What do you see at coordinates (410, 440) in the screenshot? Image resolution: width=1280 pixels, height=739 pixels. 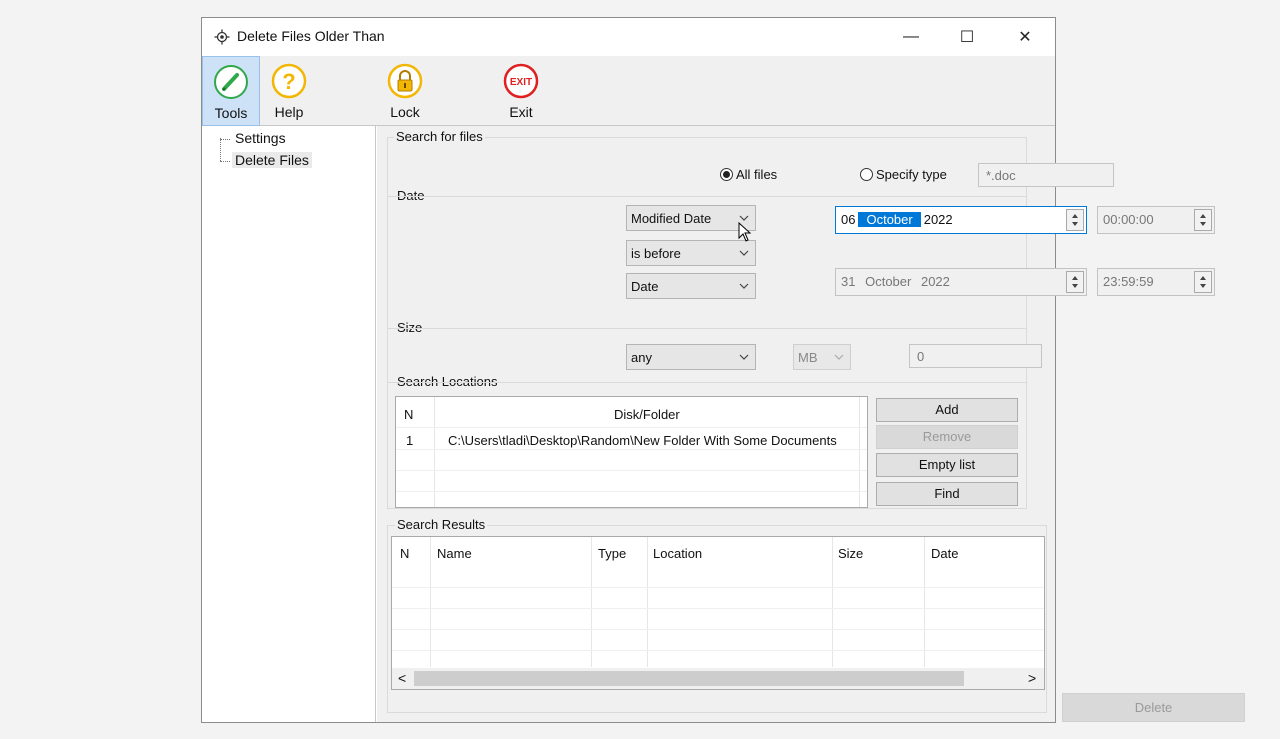 I see `location-row-n: 1` at bounding box center [410, 440].